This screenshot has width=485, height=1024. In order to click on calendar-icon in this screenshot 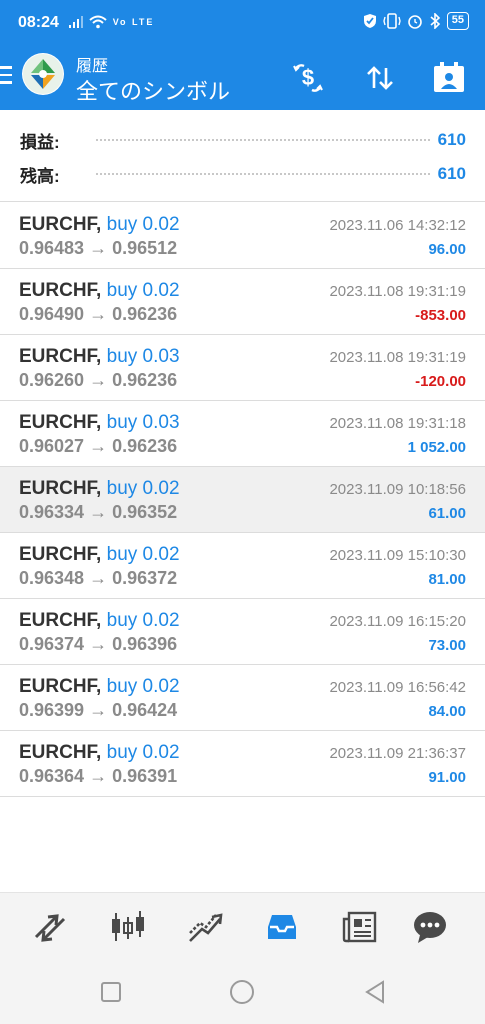, I will do `click(449, 78)`.